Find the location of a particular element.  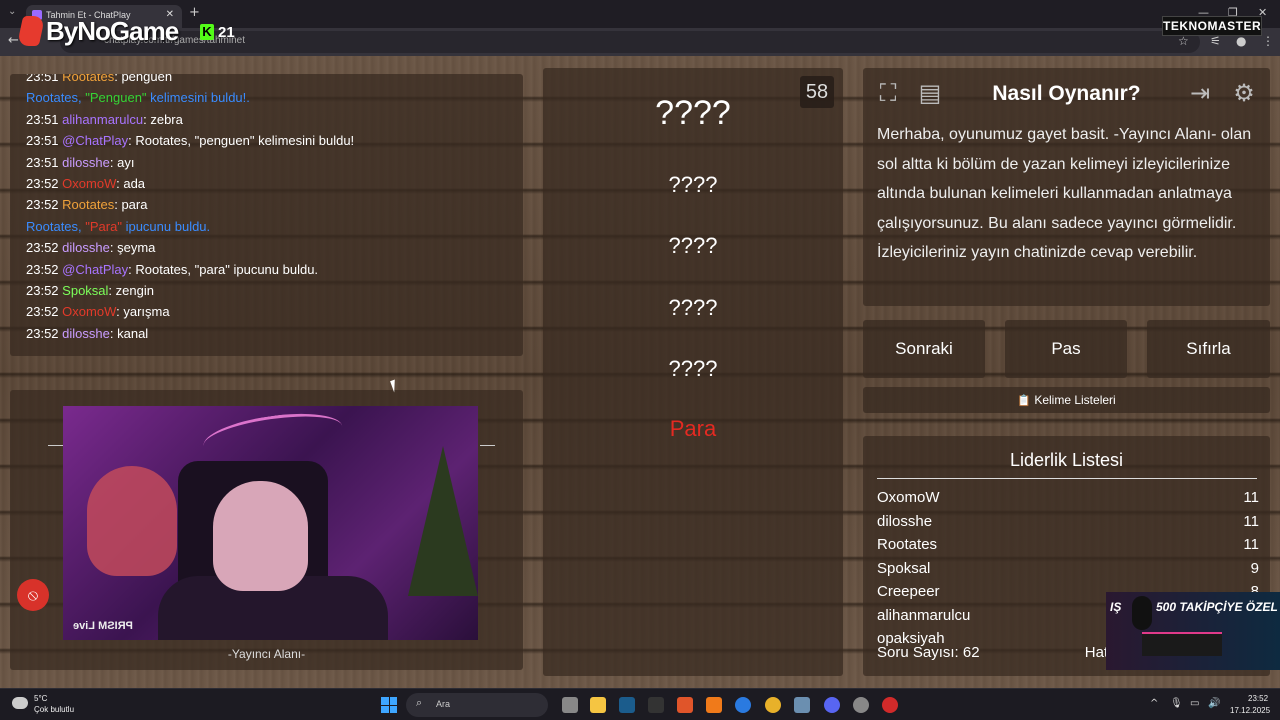

weather-temp: 5°C is located at coordinates (40, 698).